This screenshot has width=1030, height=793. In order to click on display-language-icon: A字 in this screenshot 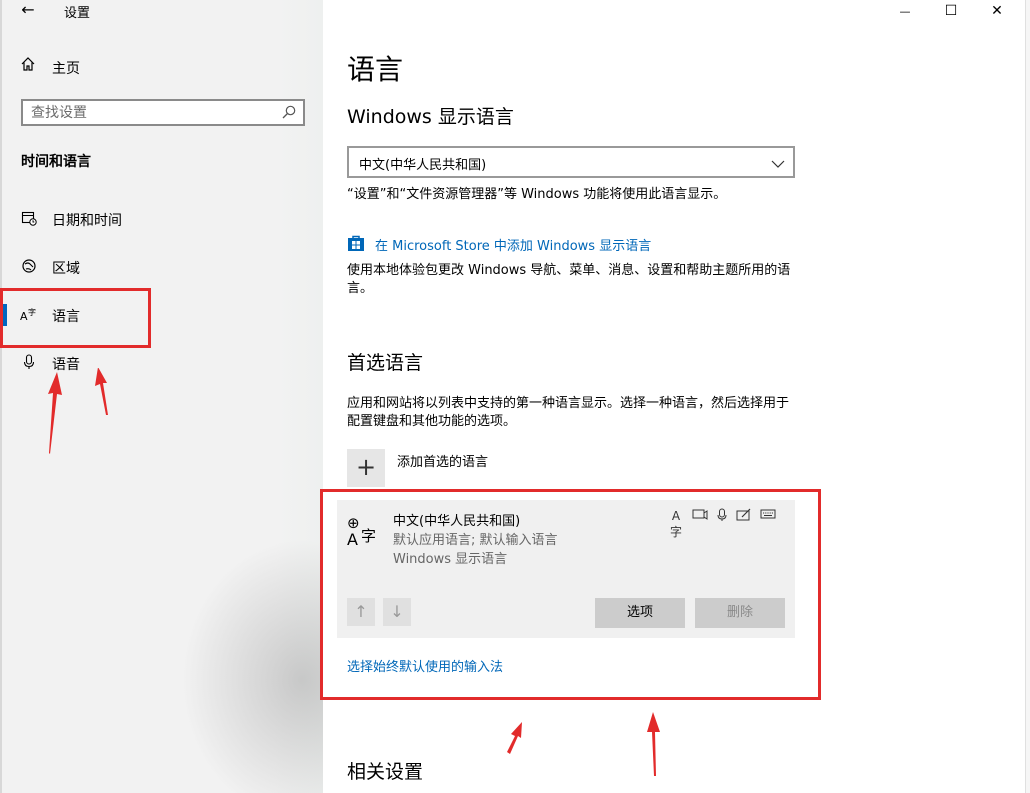, I will do `click(675, 524)`.